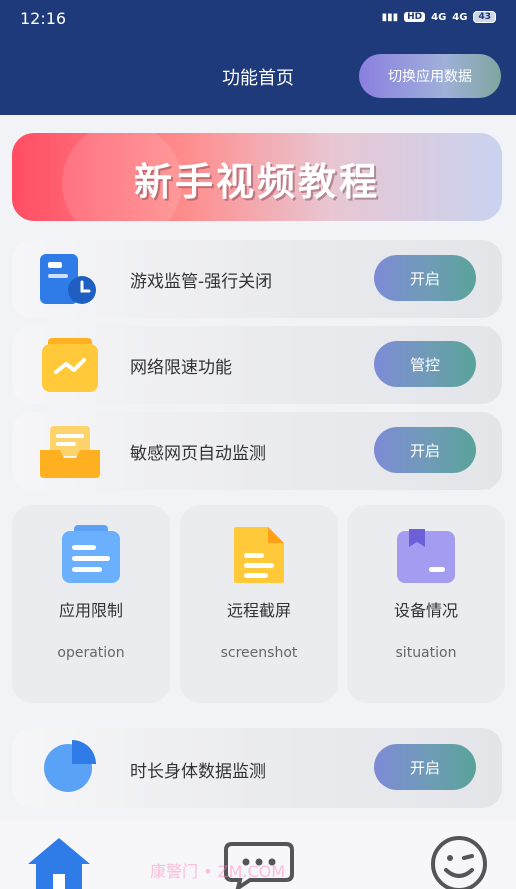  I want to click on status-icons: ▮▮▮ HD 4G 4G 43, so click(439, 17).